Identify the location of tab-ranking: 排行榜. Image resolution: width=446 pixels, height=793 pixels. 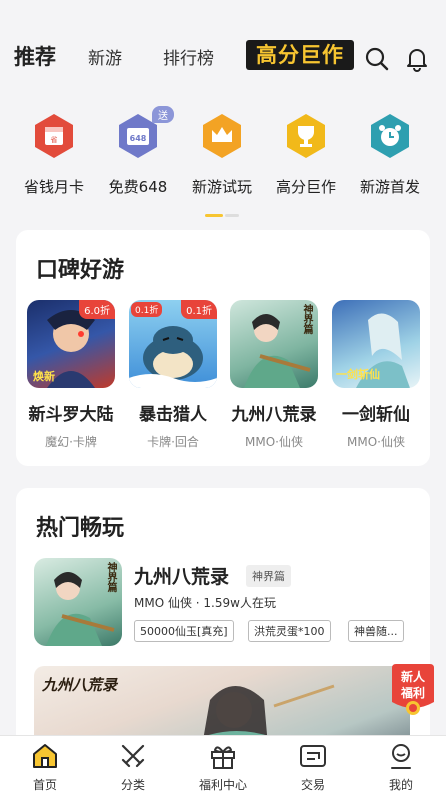
(188, 56).